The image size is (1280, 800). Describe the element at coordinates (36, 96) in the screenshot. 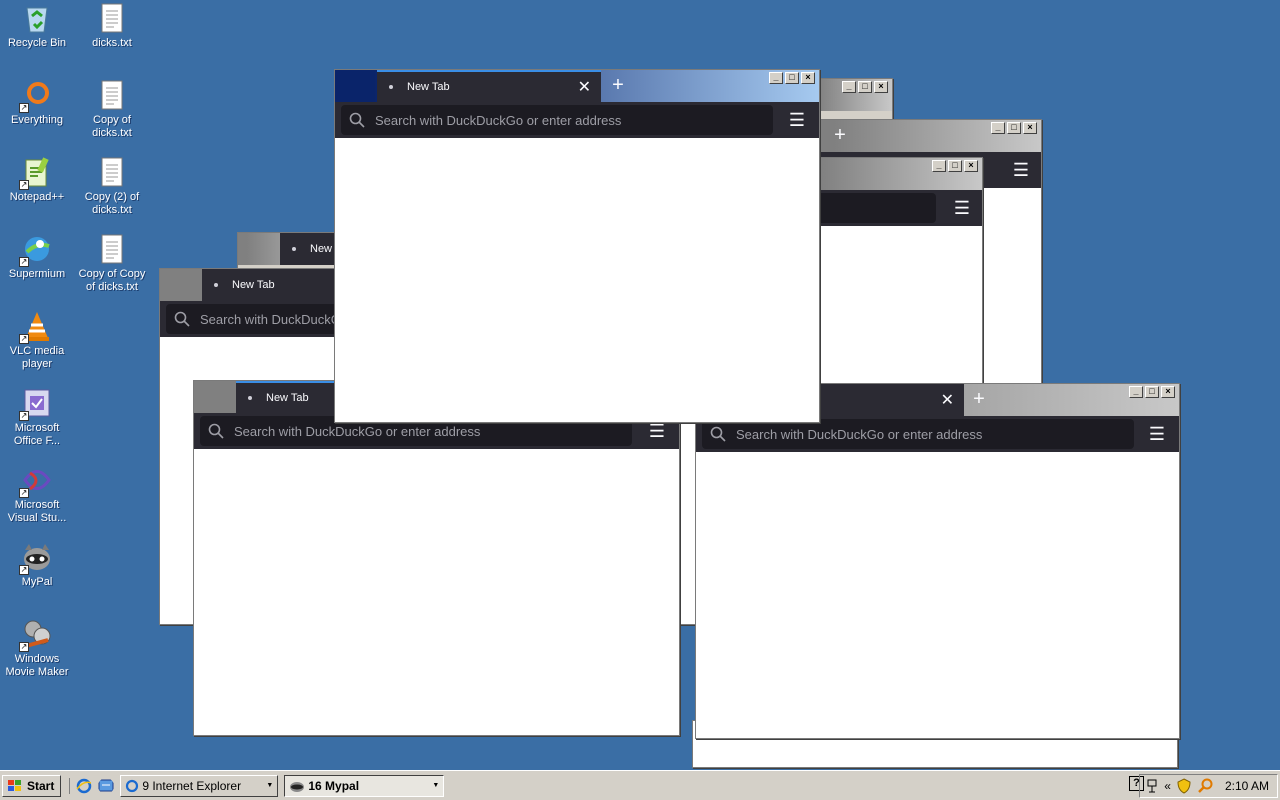

I see `everything-search-icon: ↗` at that location.